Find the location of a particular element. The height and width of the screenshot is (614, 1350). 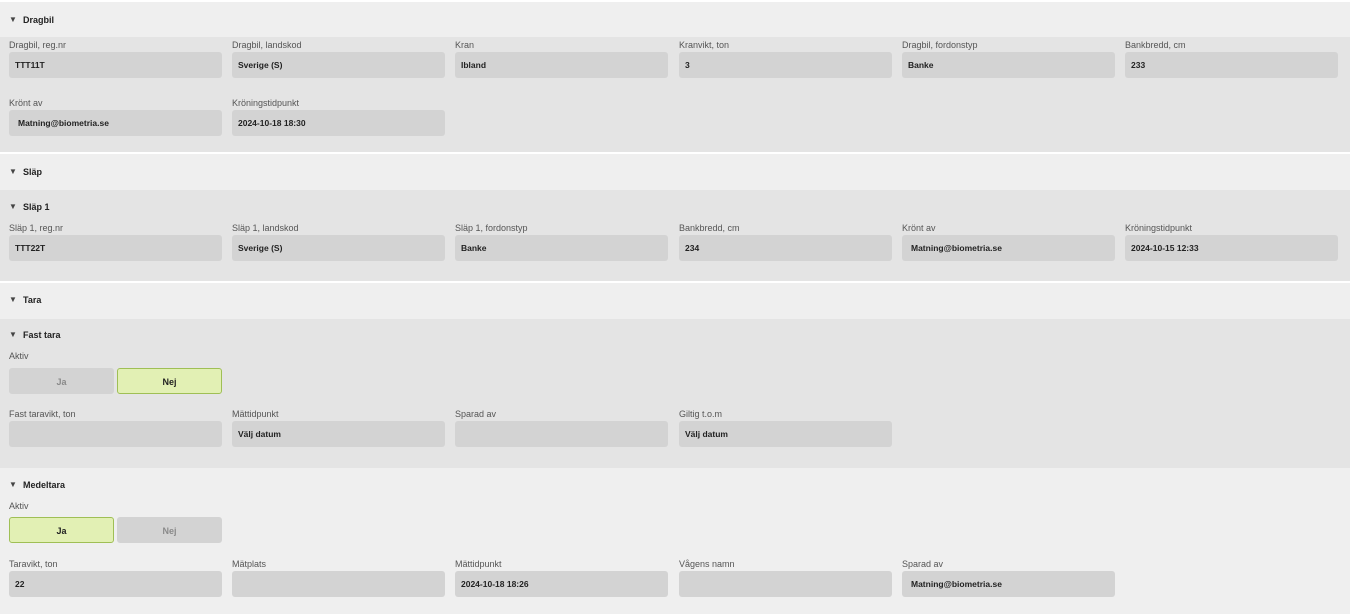

field-label: Giltig t.o.m is located at coordinates (701, 414).